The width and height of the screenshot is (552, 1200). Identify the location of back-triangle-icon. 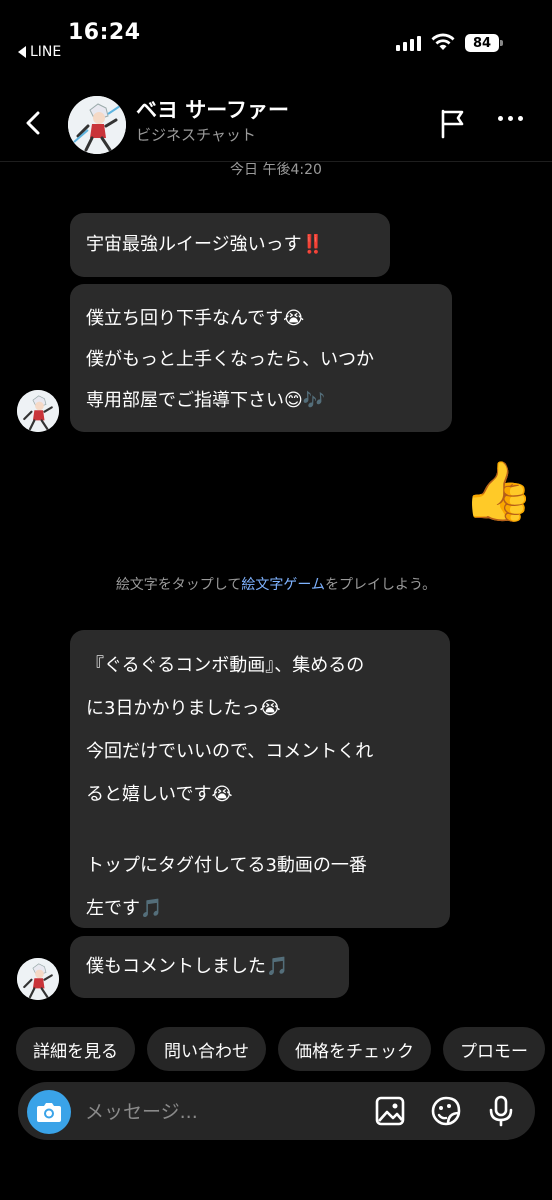
(22, 52).